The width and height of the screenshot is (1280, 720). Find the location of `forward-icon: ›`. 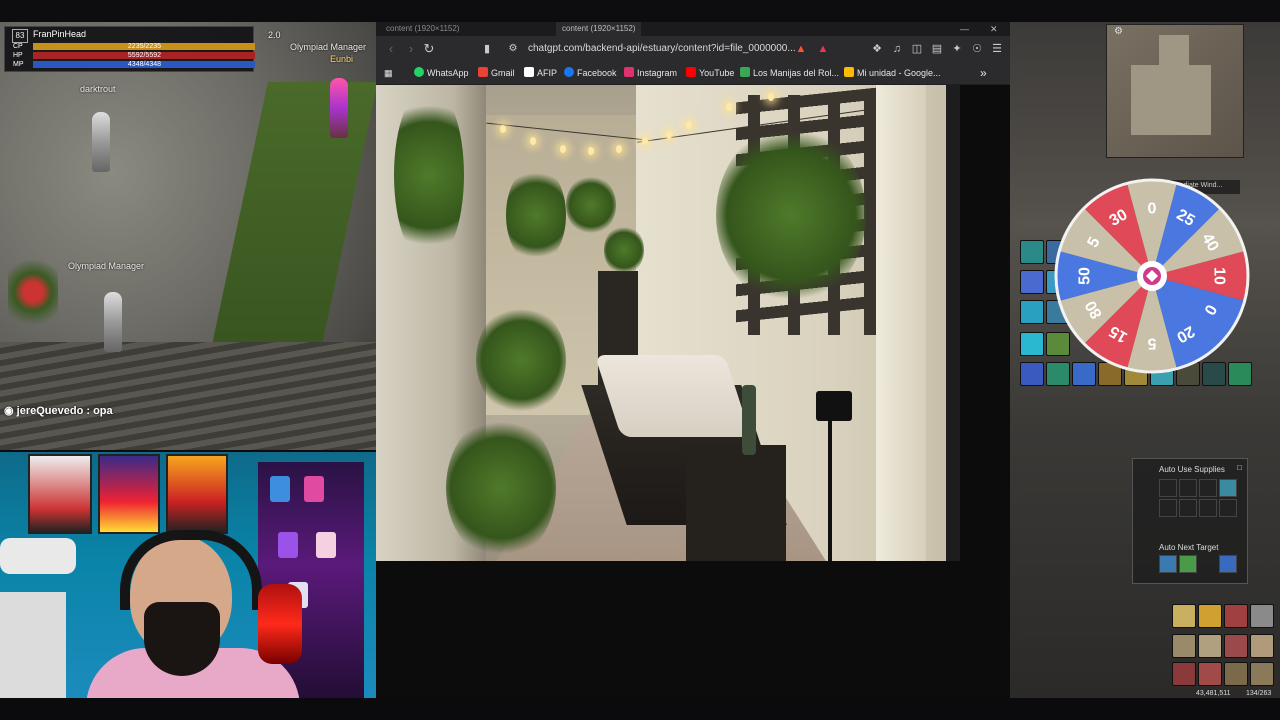

forward-icon: › is located at coordinates (411, 49).